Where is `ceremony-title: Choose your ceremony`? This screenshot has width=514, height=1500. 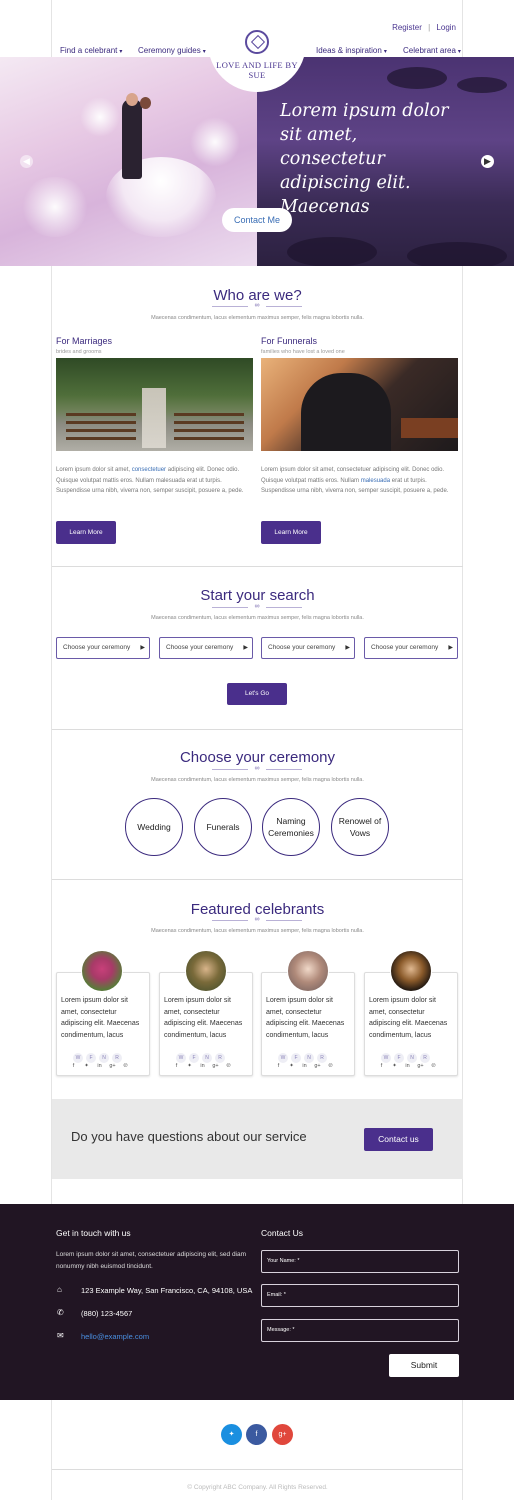
ceremony-title: Choose your ceremony is located at coordinates (257, 757).